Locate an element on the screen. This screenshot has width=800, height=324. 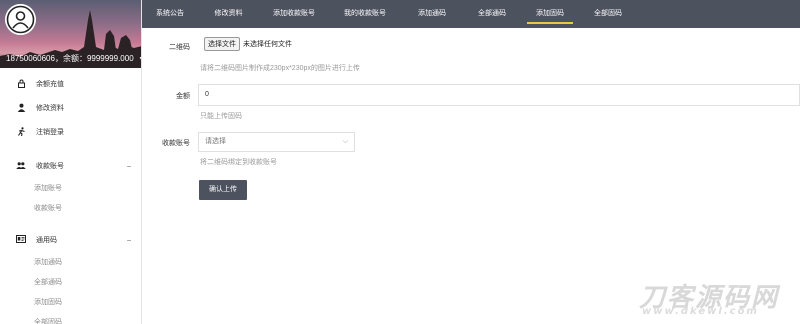
tab-all-fixed-codes: 全部固码 is located at coordinates (608, 14).